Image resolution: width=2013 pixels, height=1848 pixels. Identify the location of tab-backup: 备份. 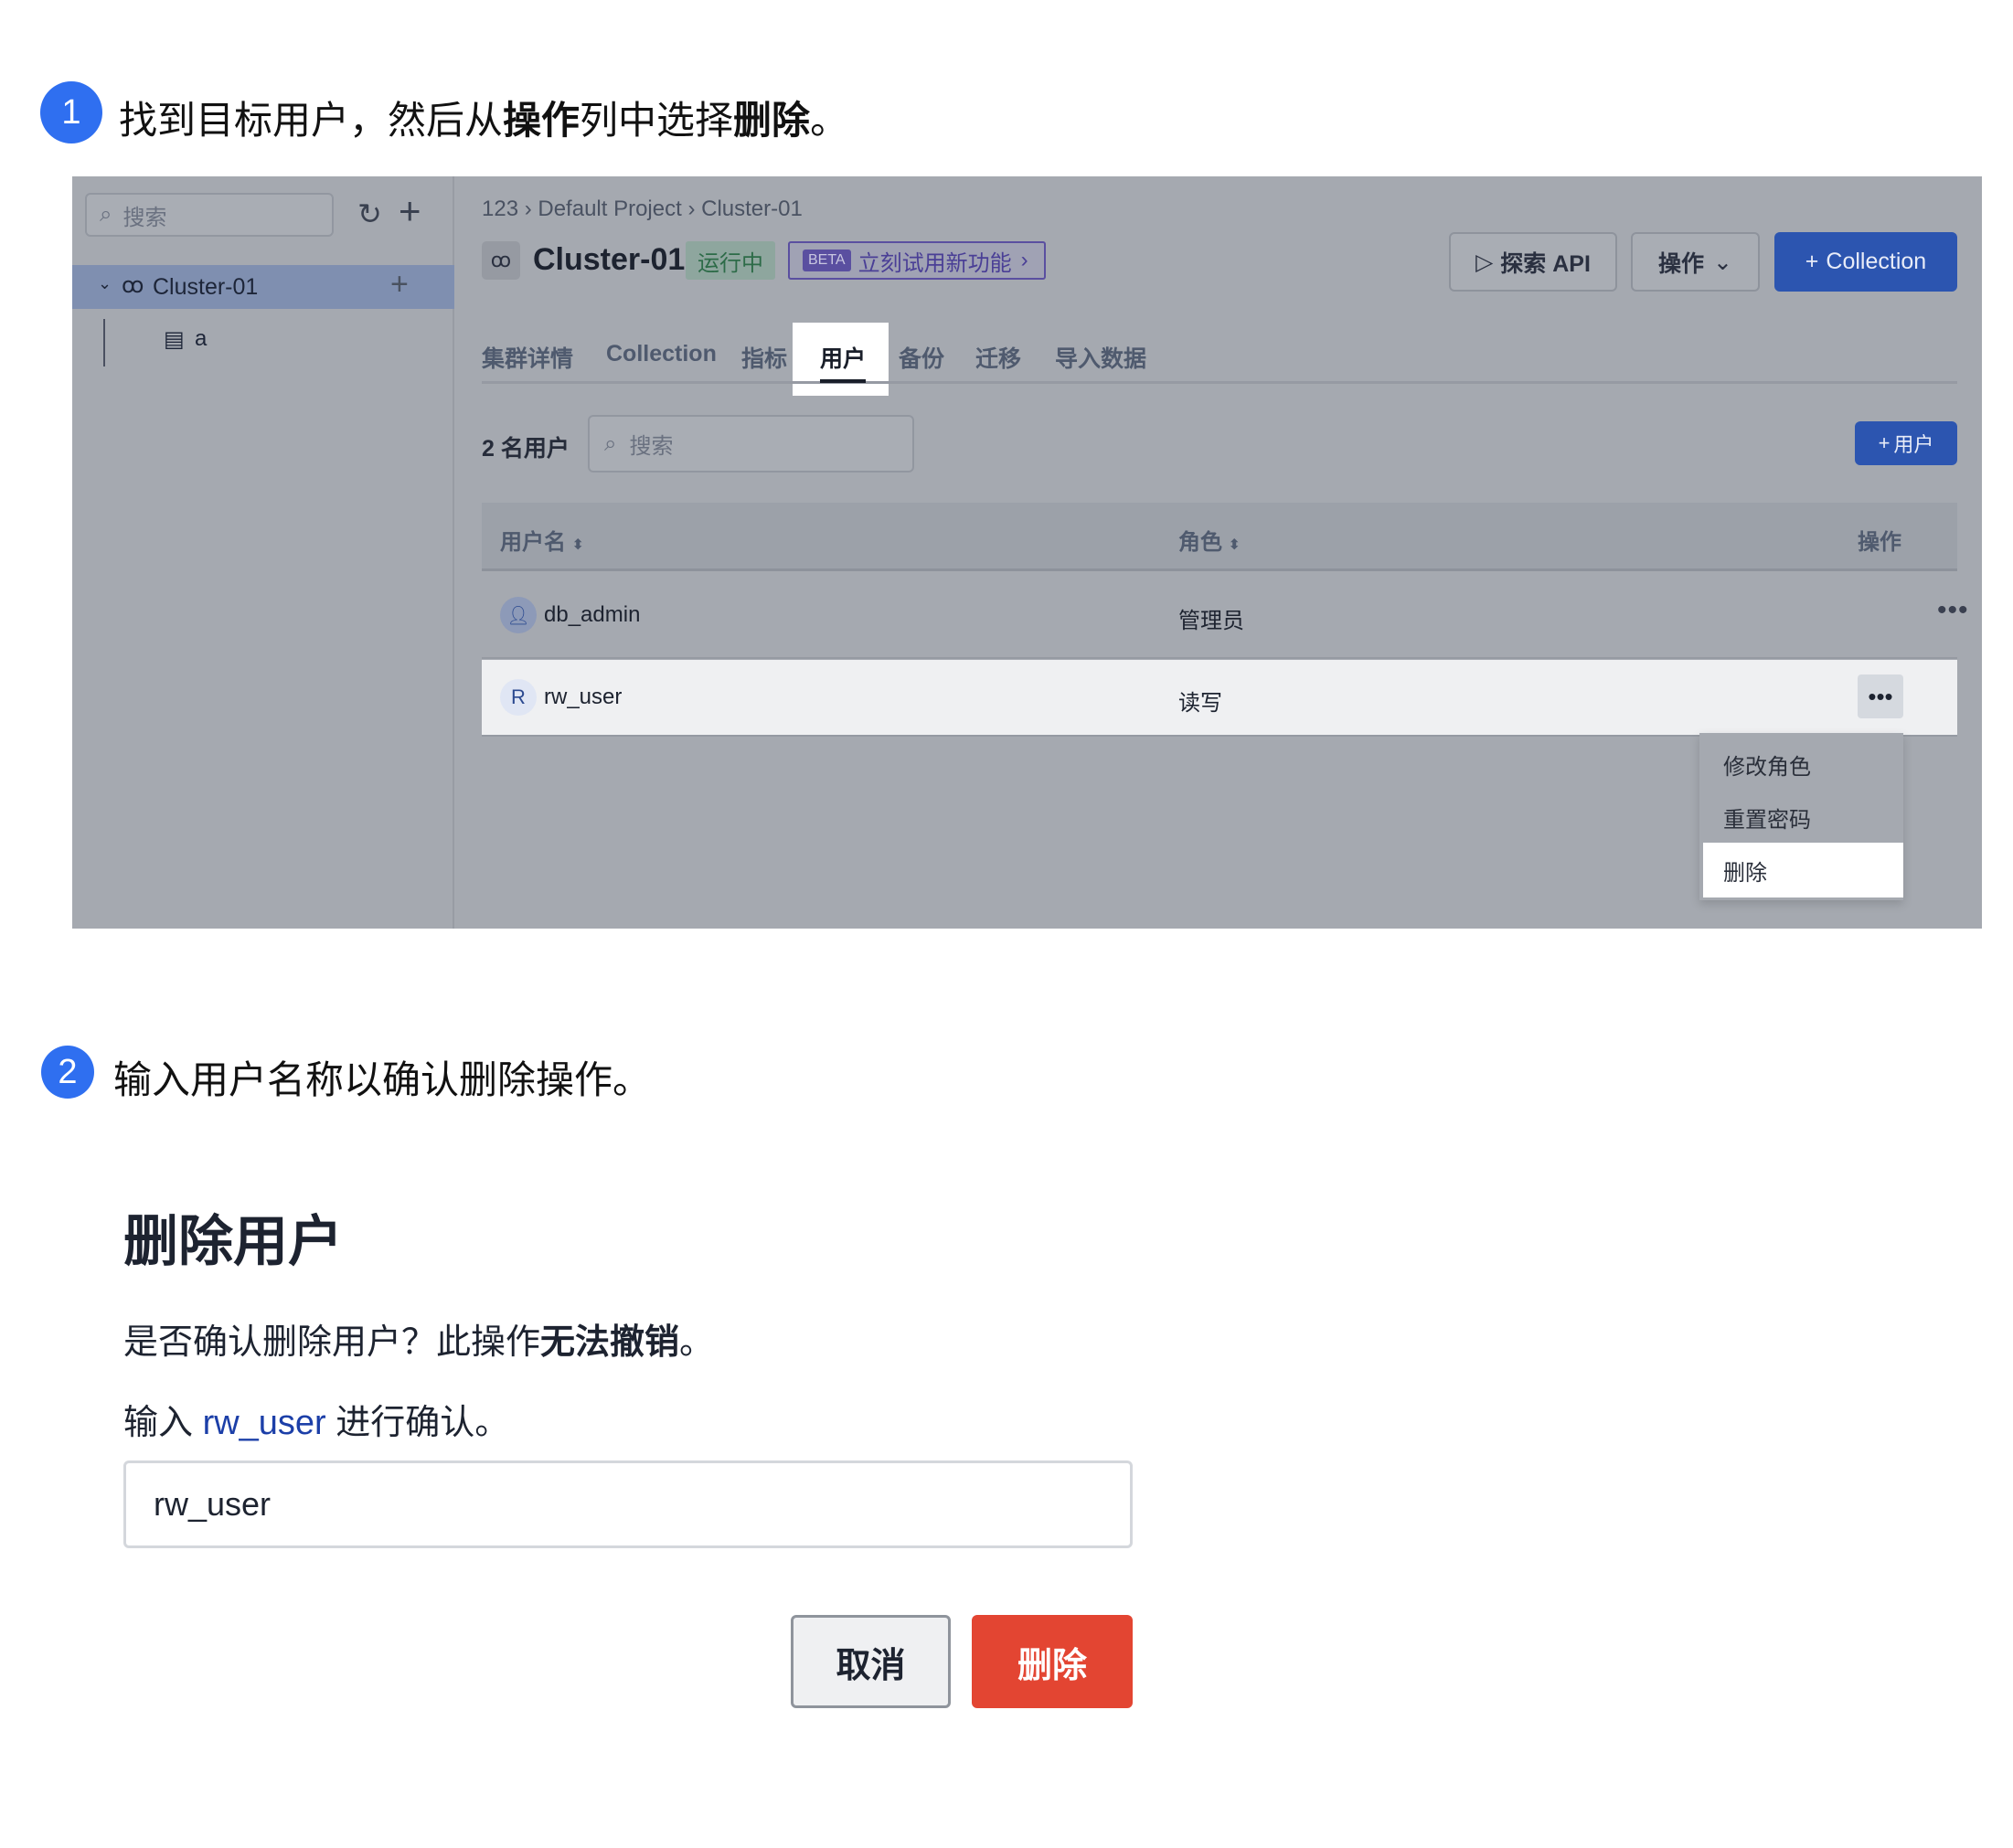
(922, 357).